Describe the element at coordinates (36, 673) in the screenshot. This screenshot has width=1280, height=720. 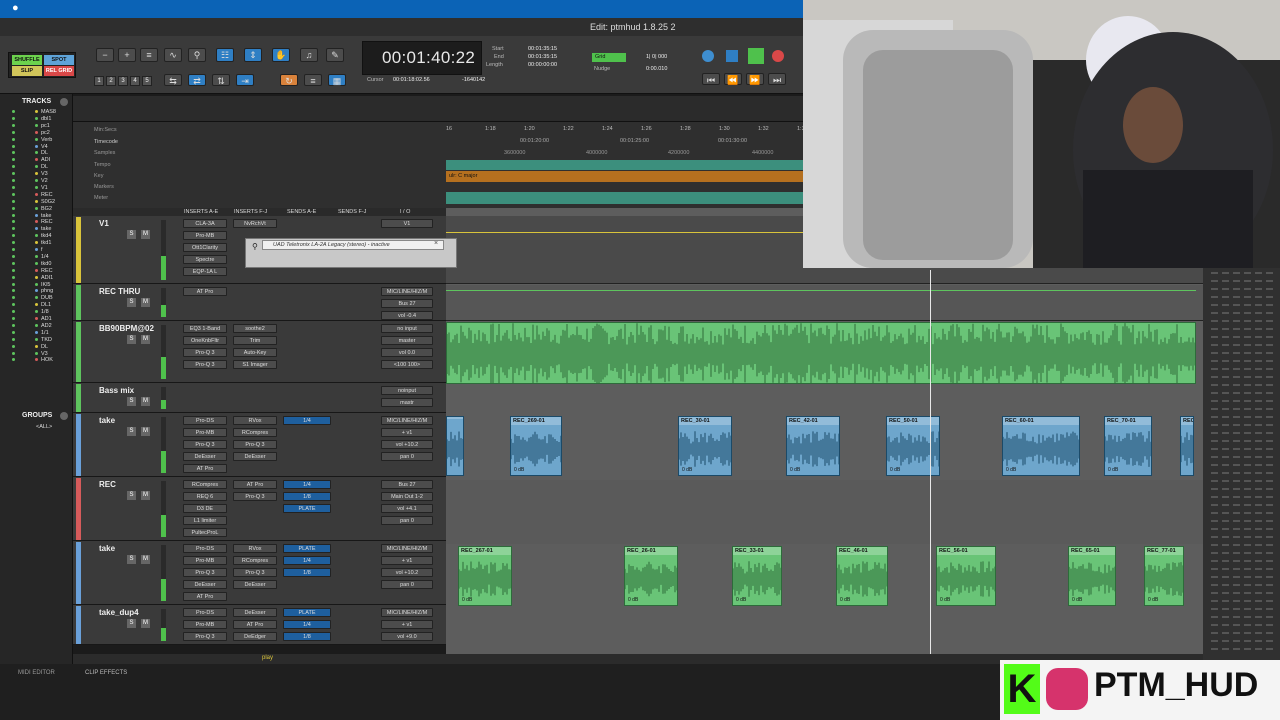
I see `tab-midi-editor: MIDI EDITOR` at that location.